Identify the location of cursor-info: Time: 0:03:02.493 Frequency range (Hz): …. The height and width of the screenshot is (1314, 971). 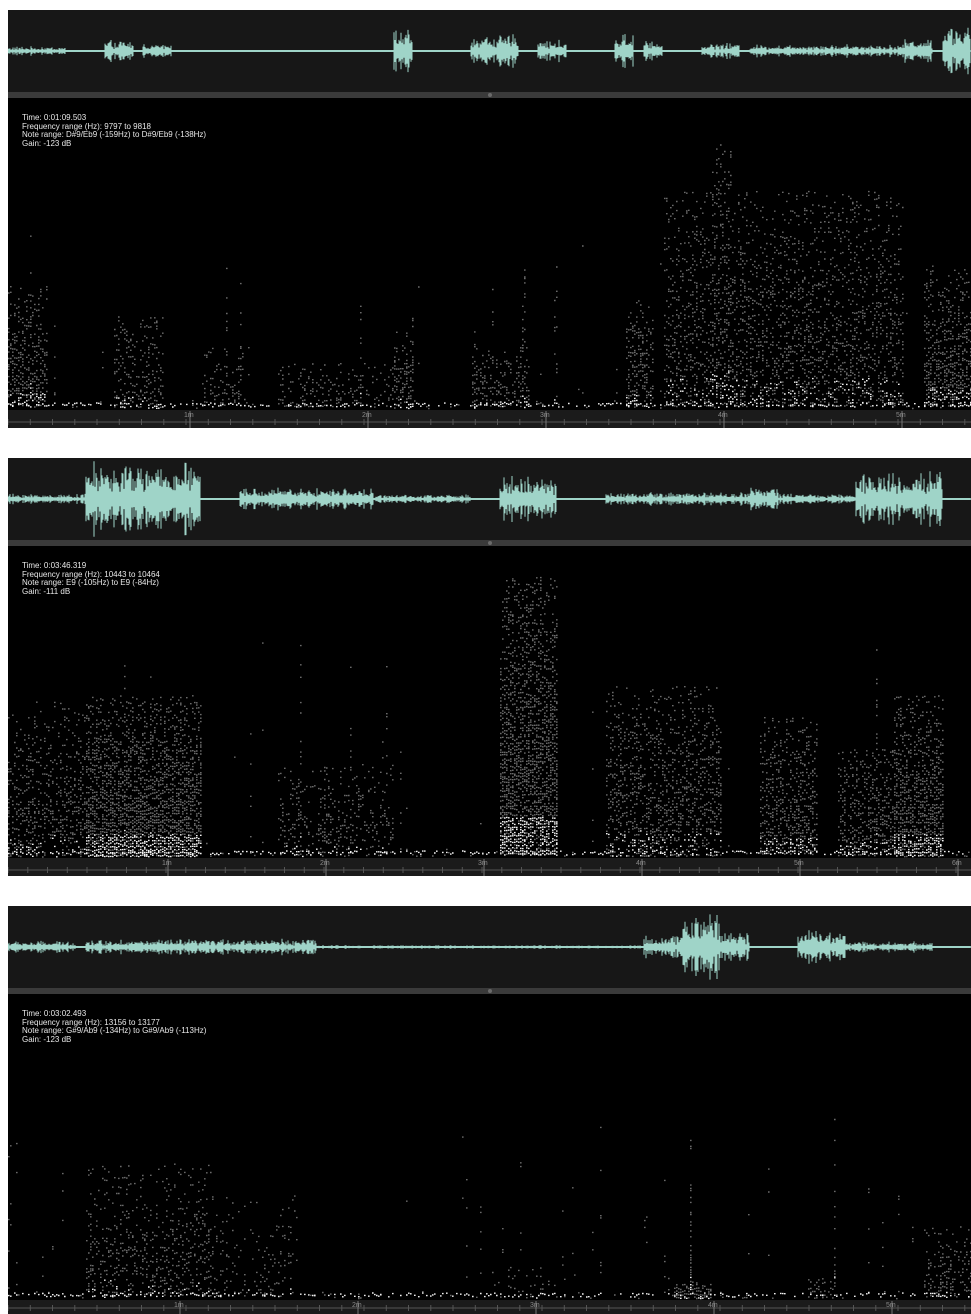
(114, 1026).